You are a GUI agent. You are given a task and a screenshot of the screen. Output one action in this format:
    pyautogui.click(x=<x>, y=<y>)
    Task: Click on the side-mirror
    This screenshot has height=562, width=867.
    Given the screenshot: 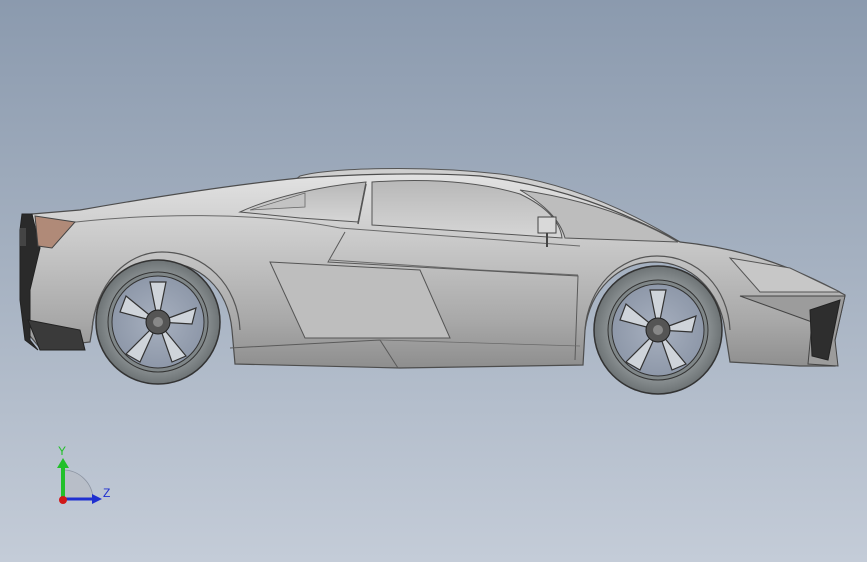 What is the action you would take?
    pyautogui.click(x=547, y=225)
    